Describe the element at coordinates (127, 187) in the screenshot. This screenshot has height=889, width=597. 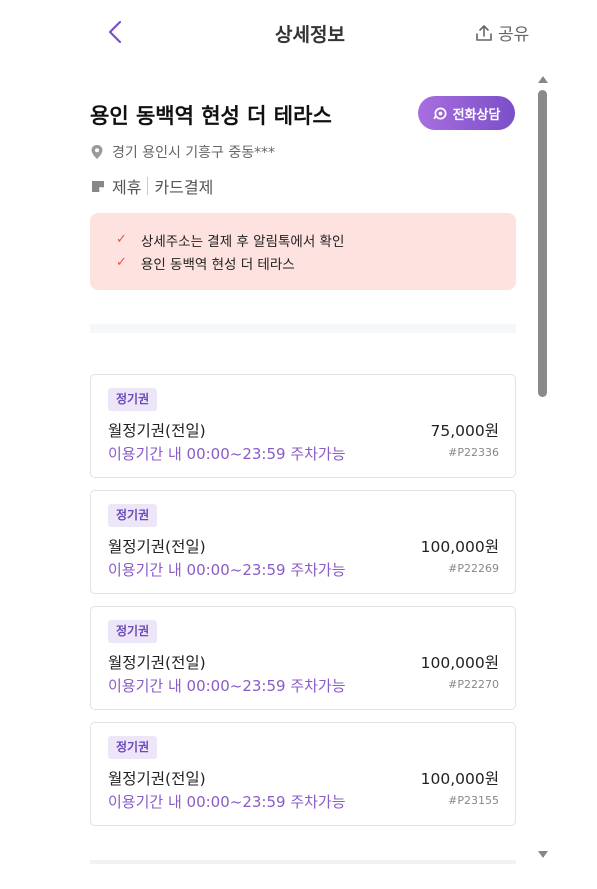
I see `tag-partner: 제휴` at that location.